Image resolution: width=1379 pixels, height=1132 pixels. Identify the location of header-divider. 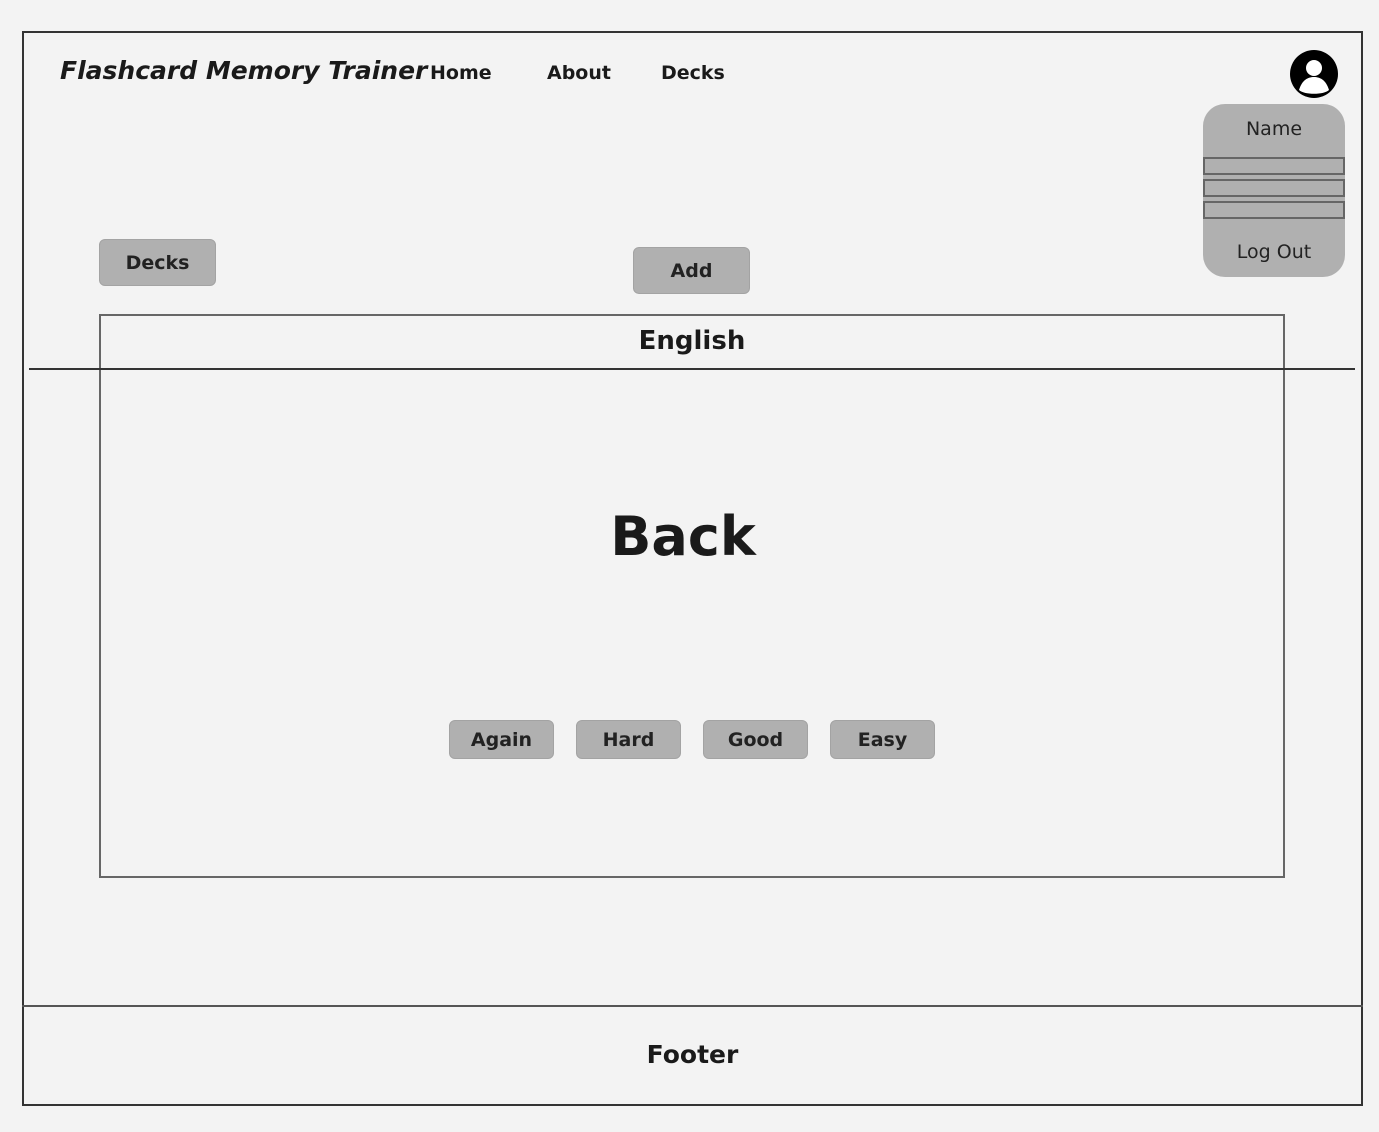
(692, 369).